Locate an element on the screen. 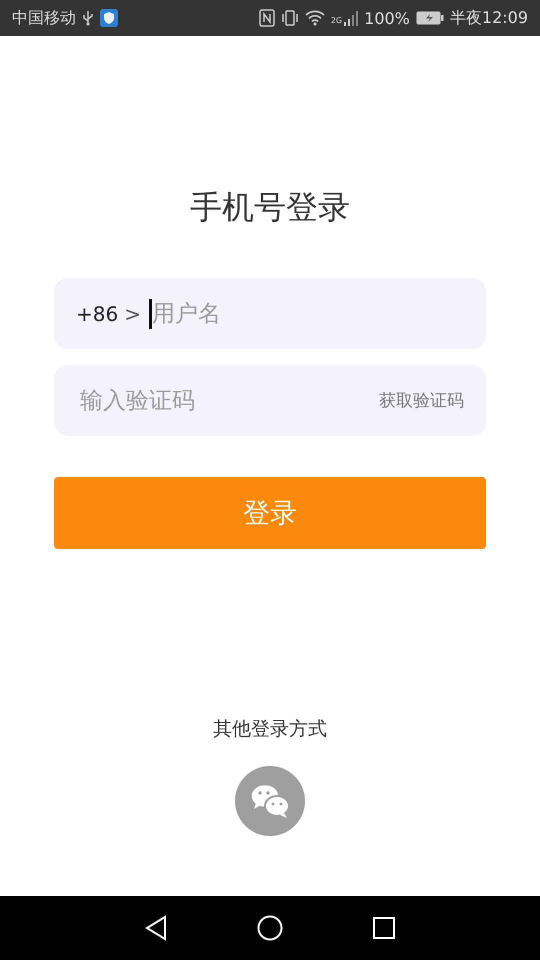  get-code-link: 获取验证码 is located at coordinates (421, 400).